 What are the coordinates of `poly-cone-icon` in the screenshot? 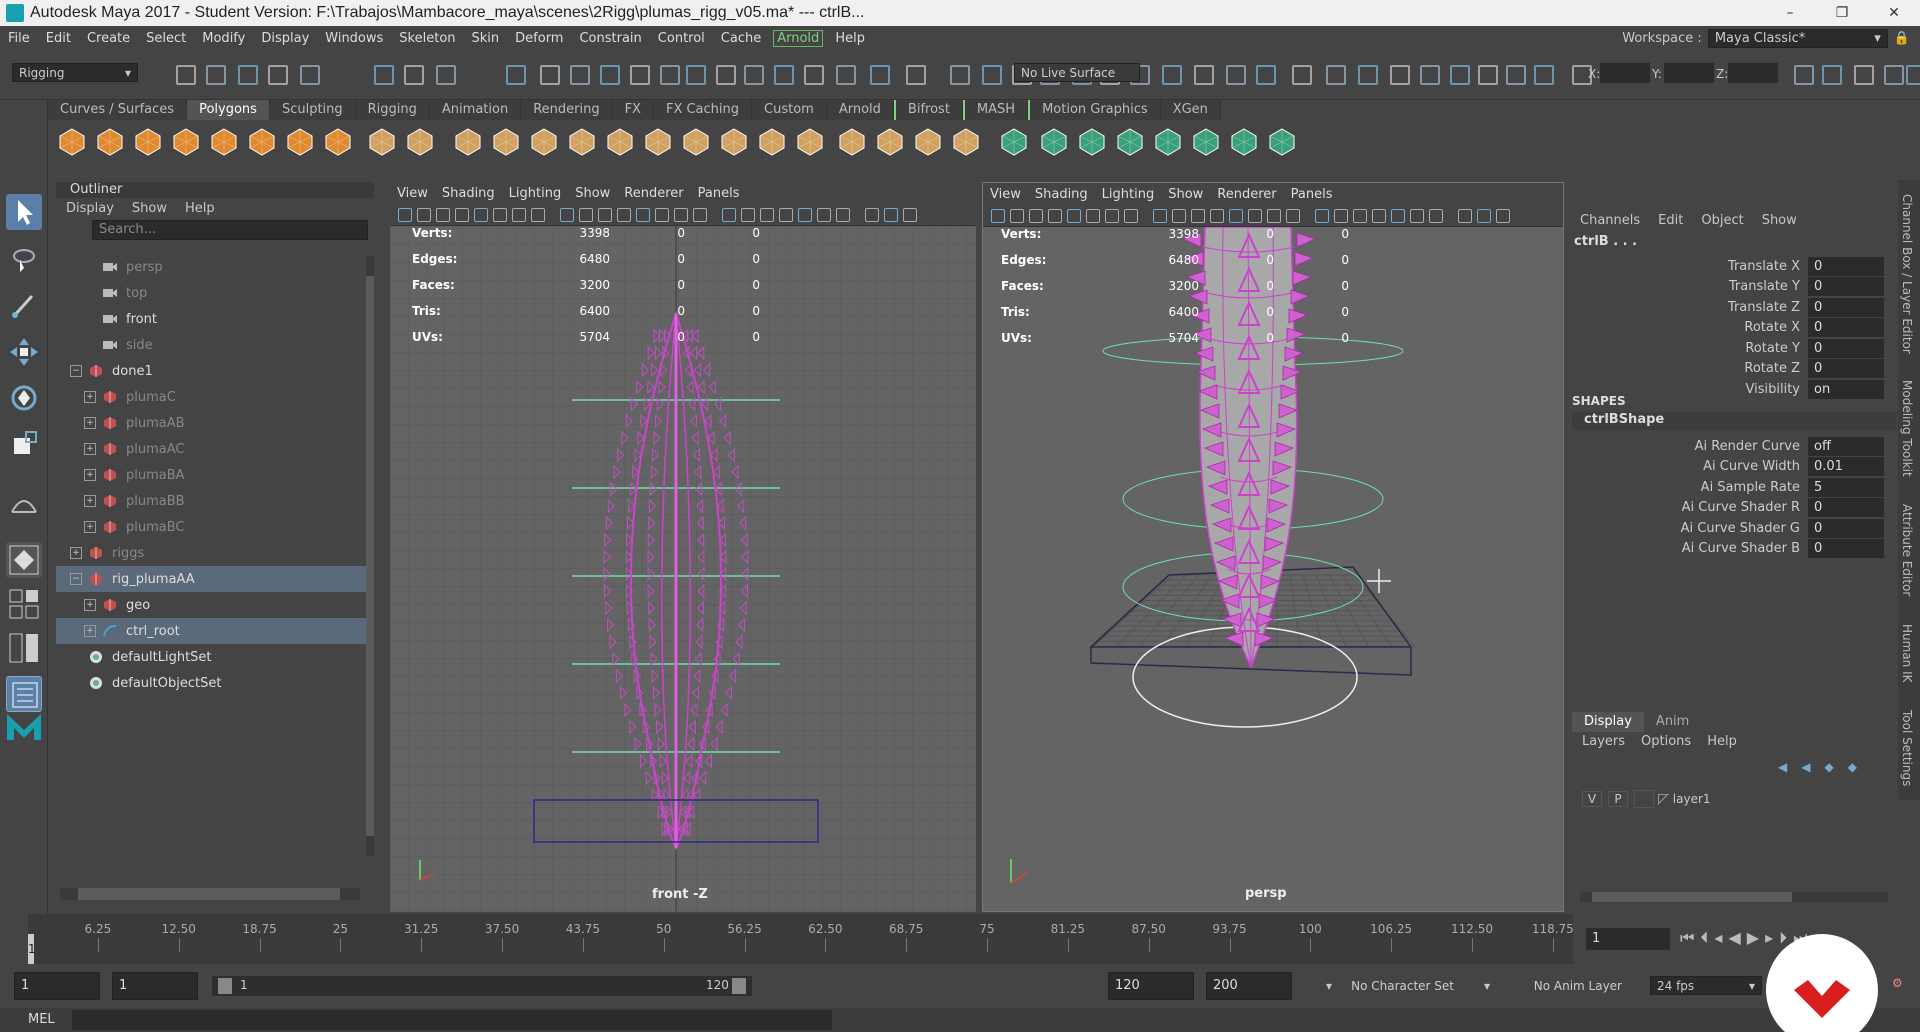 It's located at (186, 142).